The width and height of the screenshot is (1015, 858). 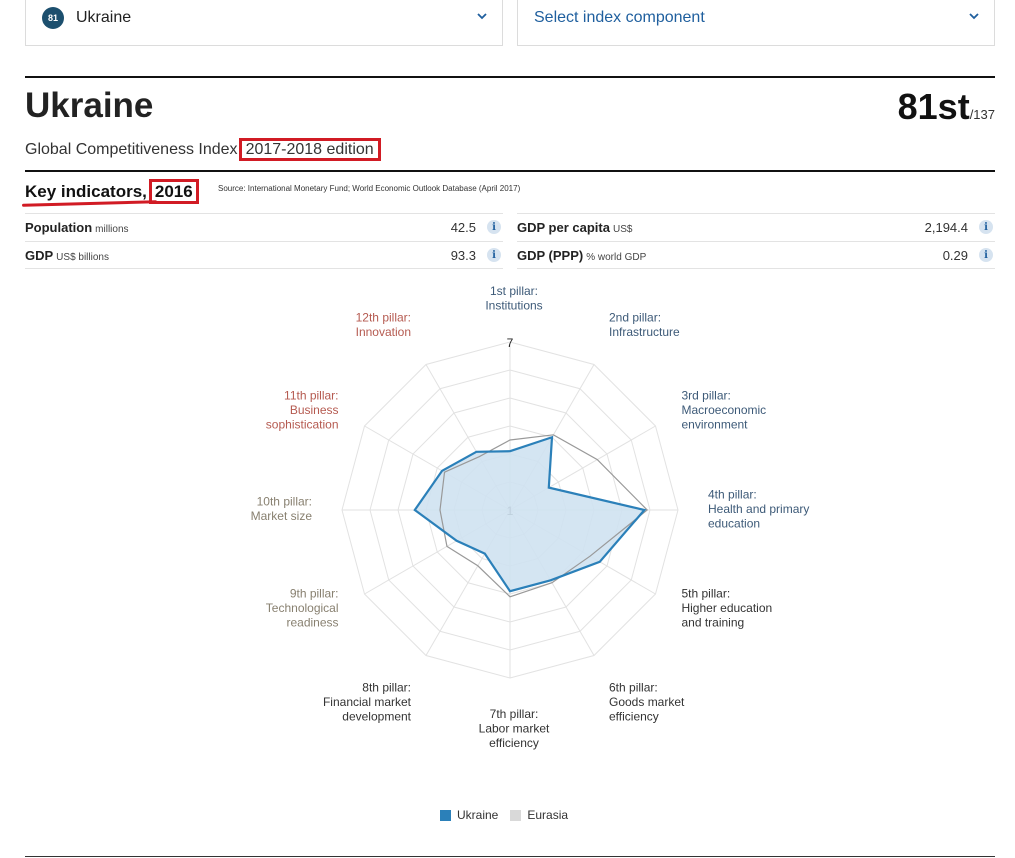 I want to click on rank-number: 81st, so click(x=933, y=106).